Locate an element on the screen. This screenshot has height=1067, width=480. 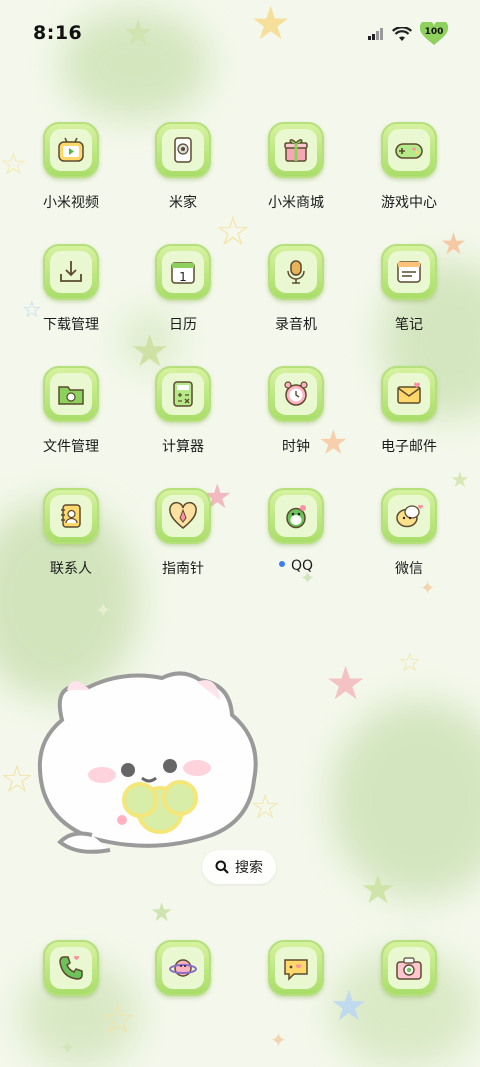
app-mijia: 米家 is located at coordinates (183, 167).